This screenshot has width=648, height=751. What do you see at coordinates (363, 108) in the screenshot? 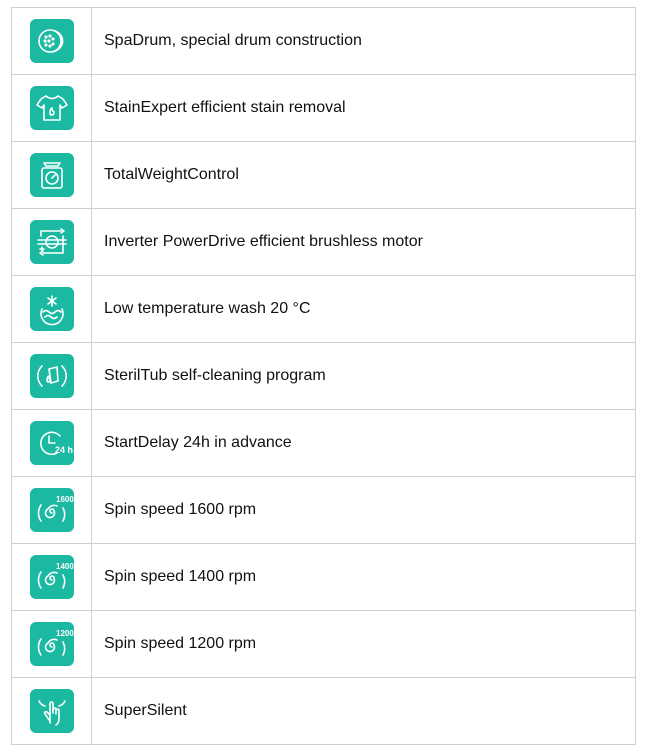
I see `feature-label: StainExpert efficient stain removal` at bounding box center [363, 108].